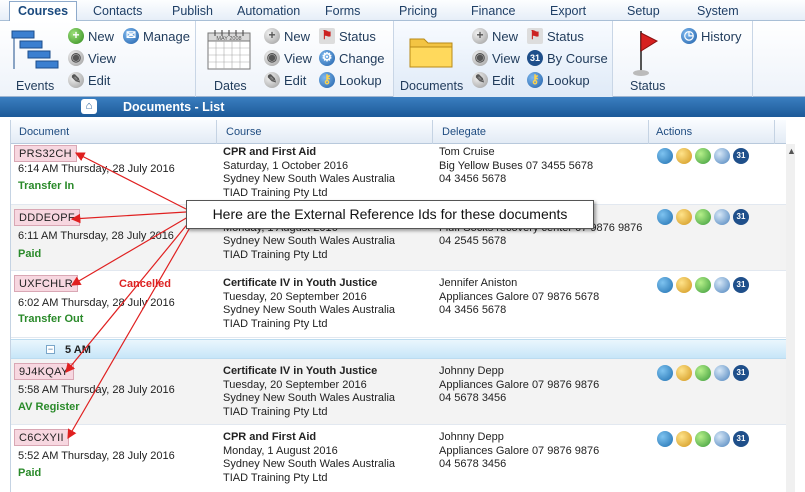 Image resolution: width=805 pixels, height=492 pixels. What do you see at coordinates (130, 181) in the screenshot?
I see `arrow-to-prs32ch` at bounding box center [130, 181].